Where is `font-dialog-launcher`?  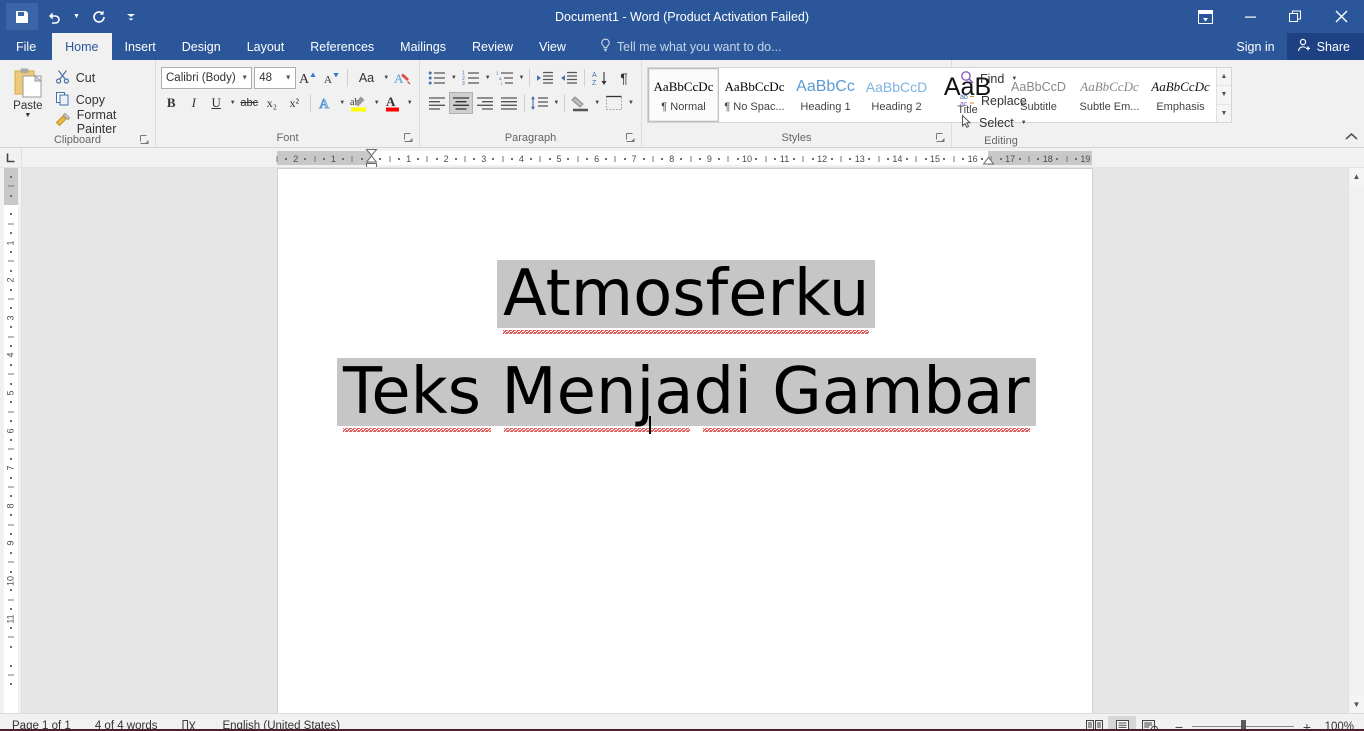
font-dialog-launcher is located at coordinates (408, 137).